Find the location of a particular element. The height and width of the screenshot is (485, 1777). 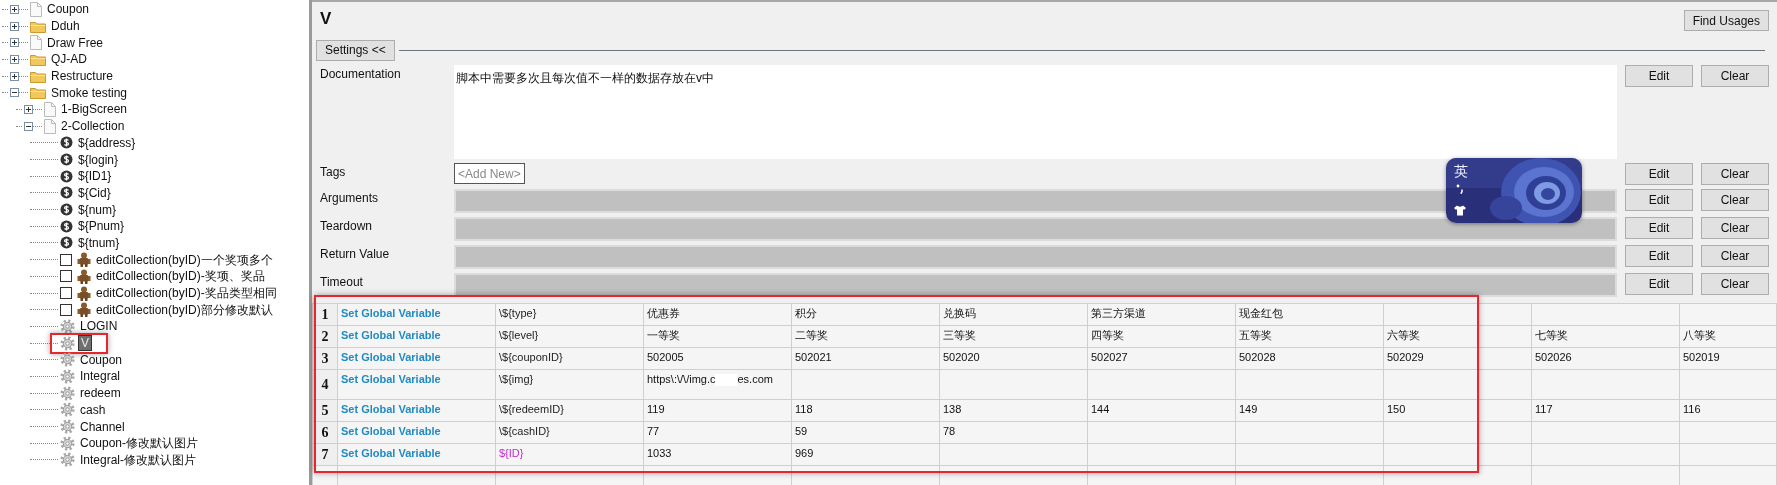

table-cell: 七等奖 is located at coordinates (1605, 336).